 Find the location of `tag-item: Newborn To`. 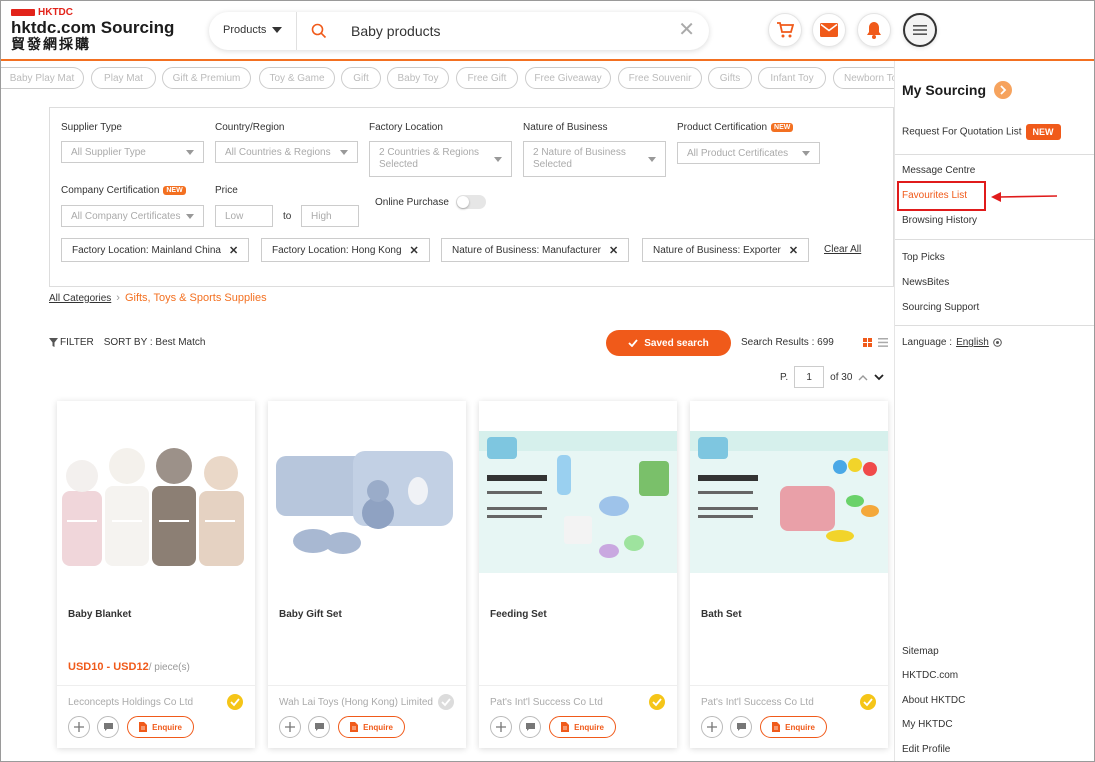

tag-item: Newborn To is located at coordinates (863, 78).